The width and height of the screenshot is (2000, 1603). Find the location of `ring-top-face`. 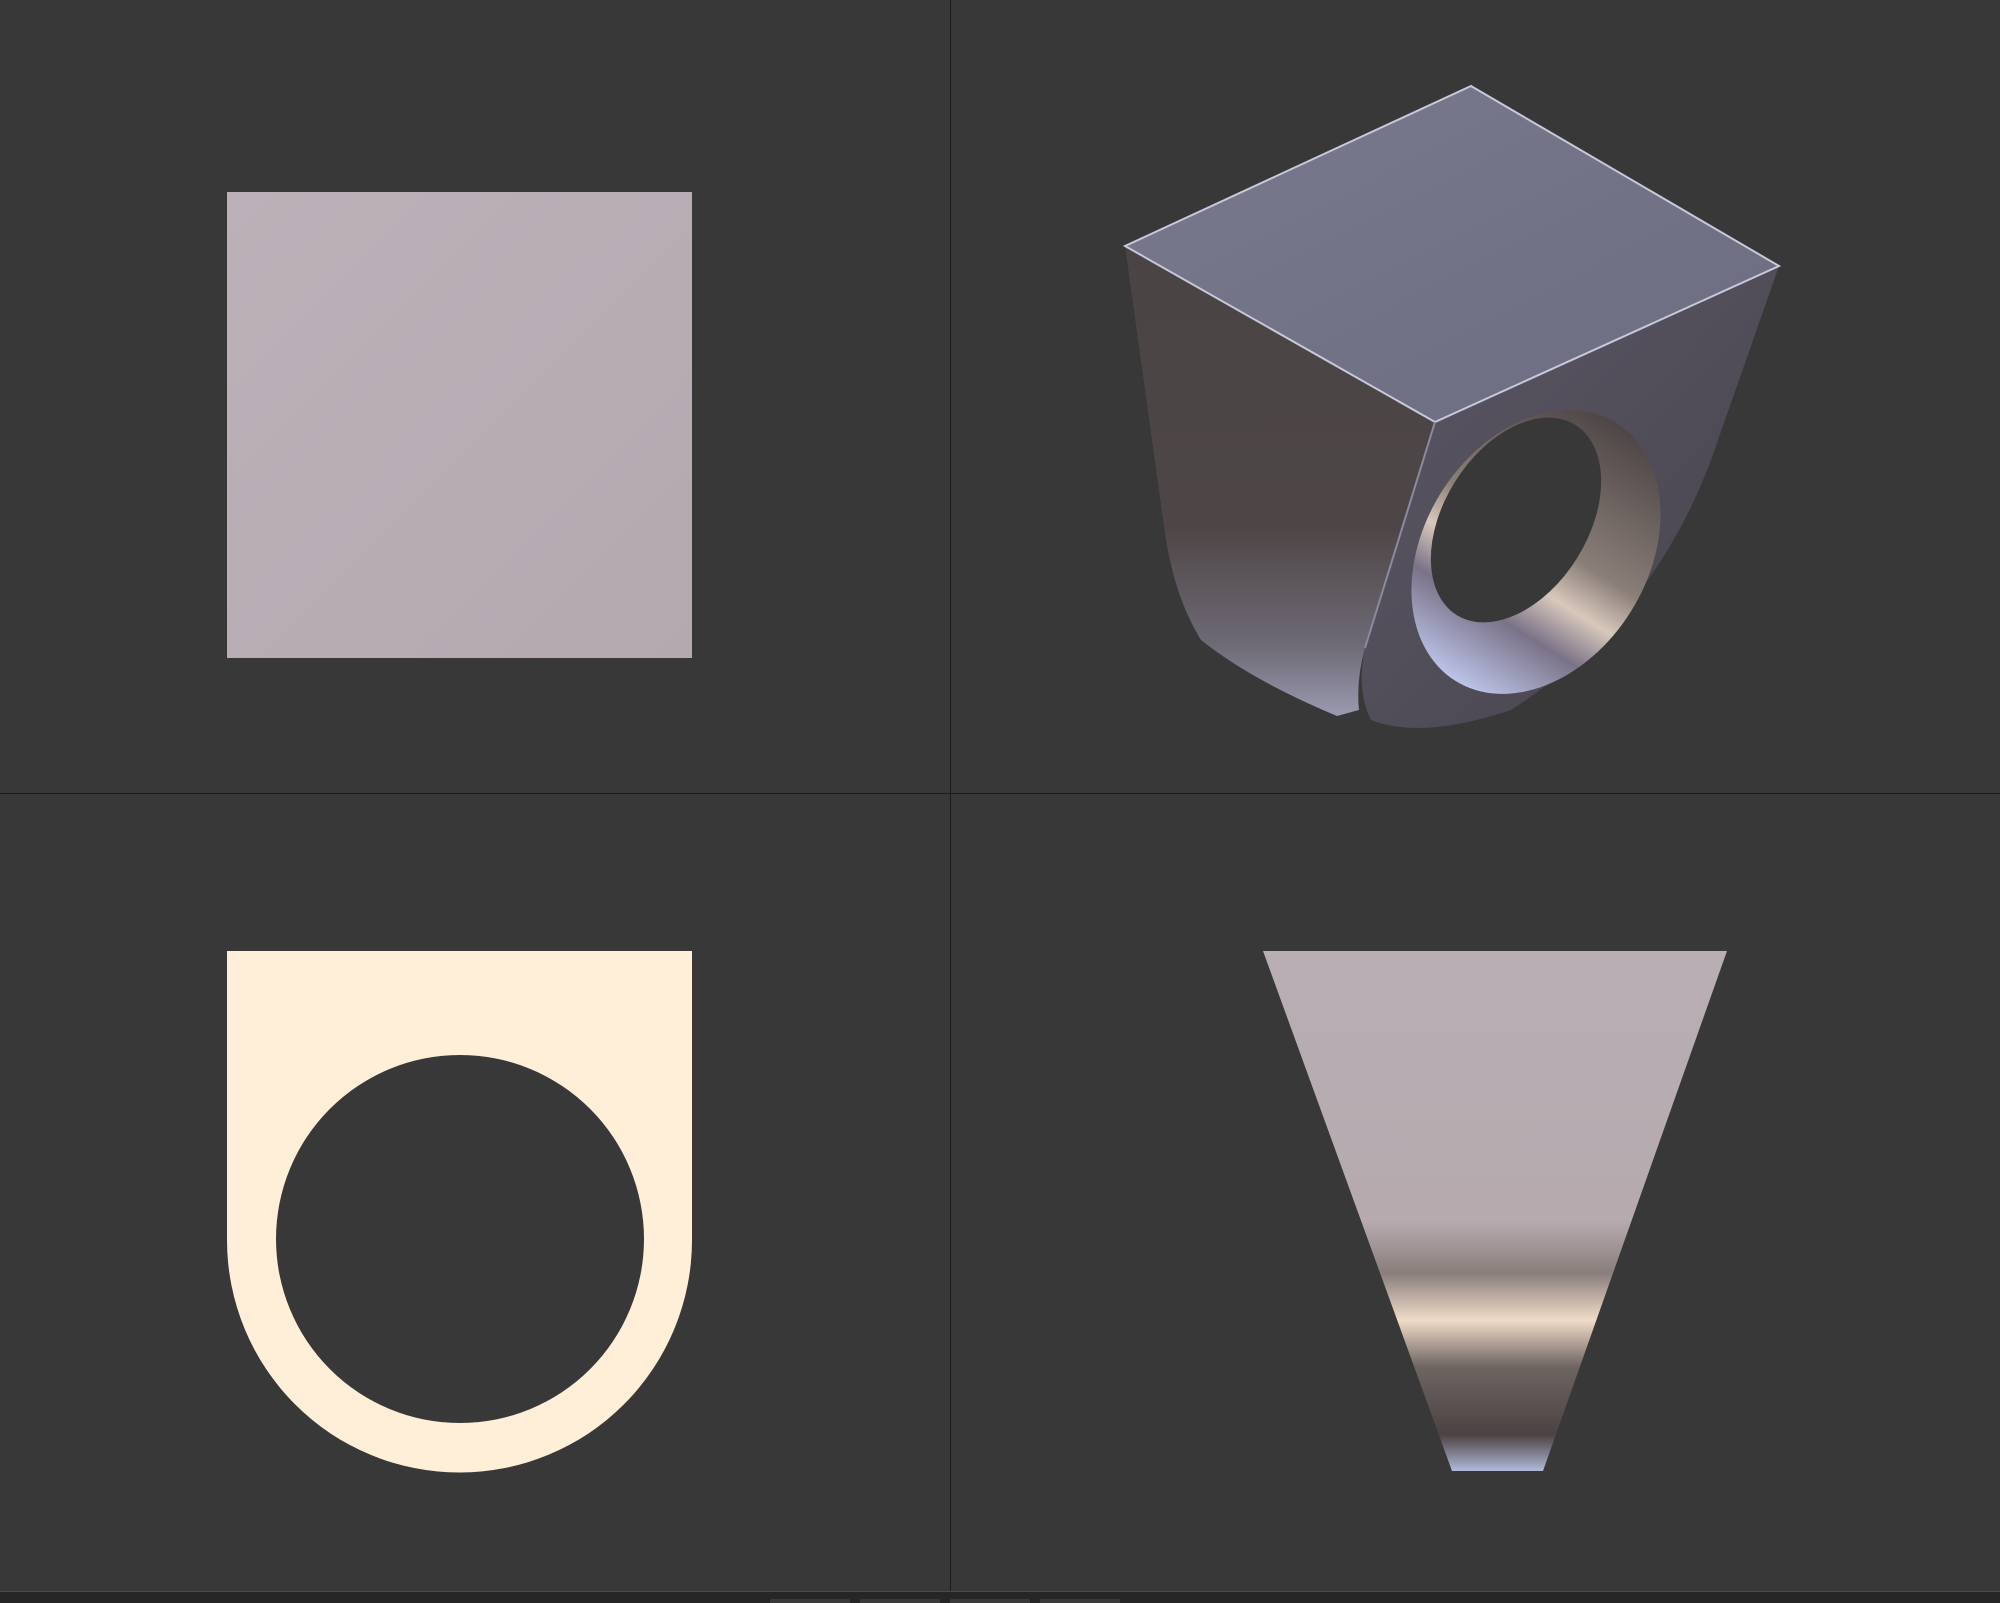

ring-top-face is located at coordinates (459, 425).